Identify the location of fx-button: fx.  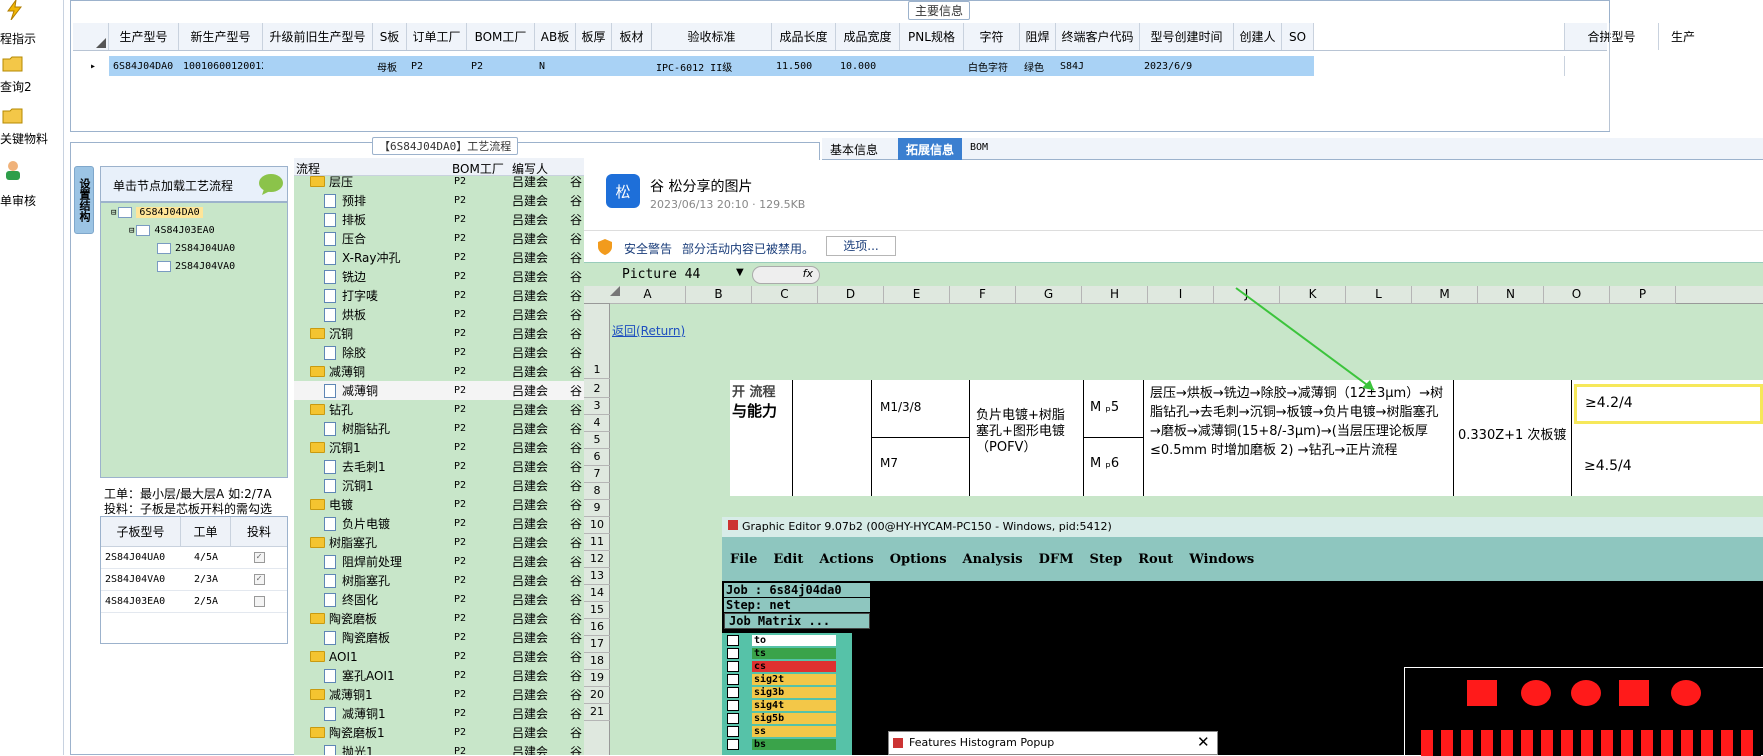
(786, 275).